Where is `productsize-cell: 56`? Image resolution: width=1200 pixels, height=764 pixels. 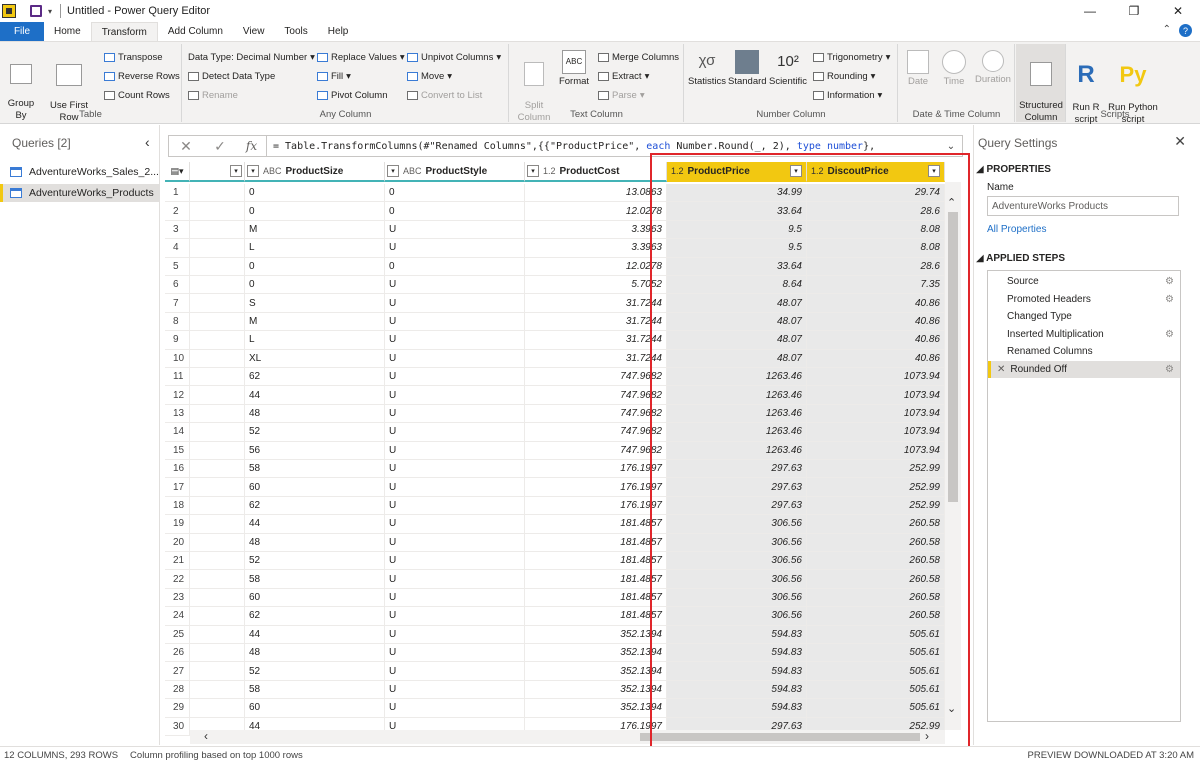 productsize-cell: 56 is located at coordinates (315, 450).